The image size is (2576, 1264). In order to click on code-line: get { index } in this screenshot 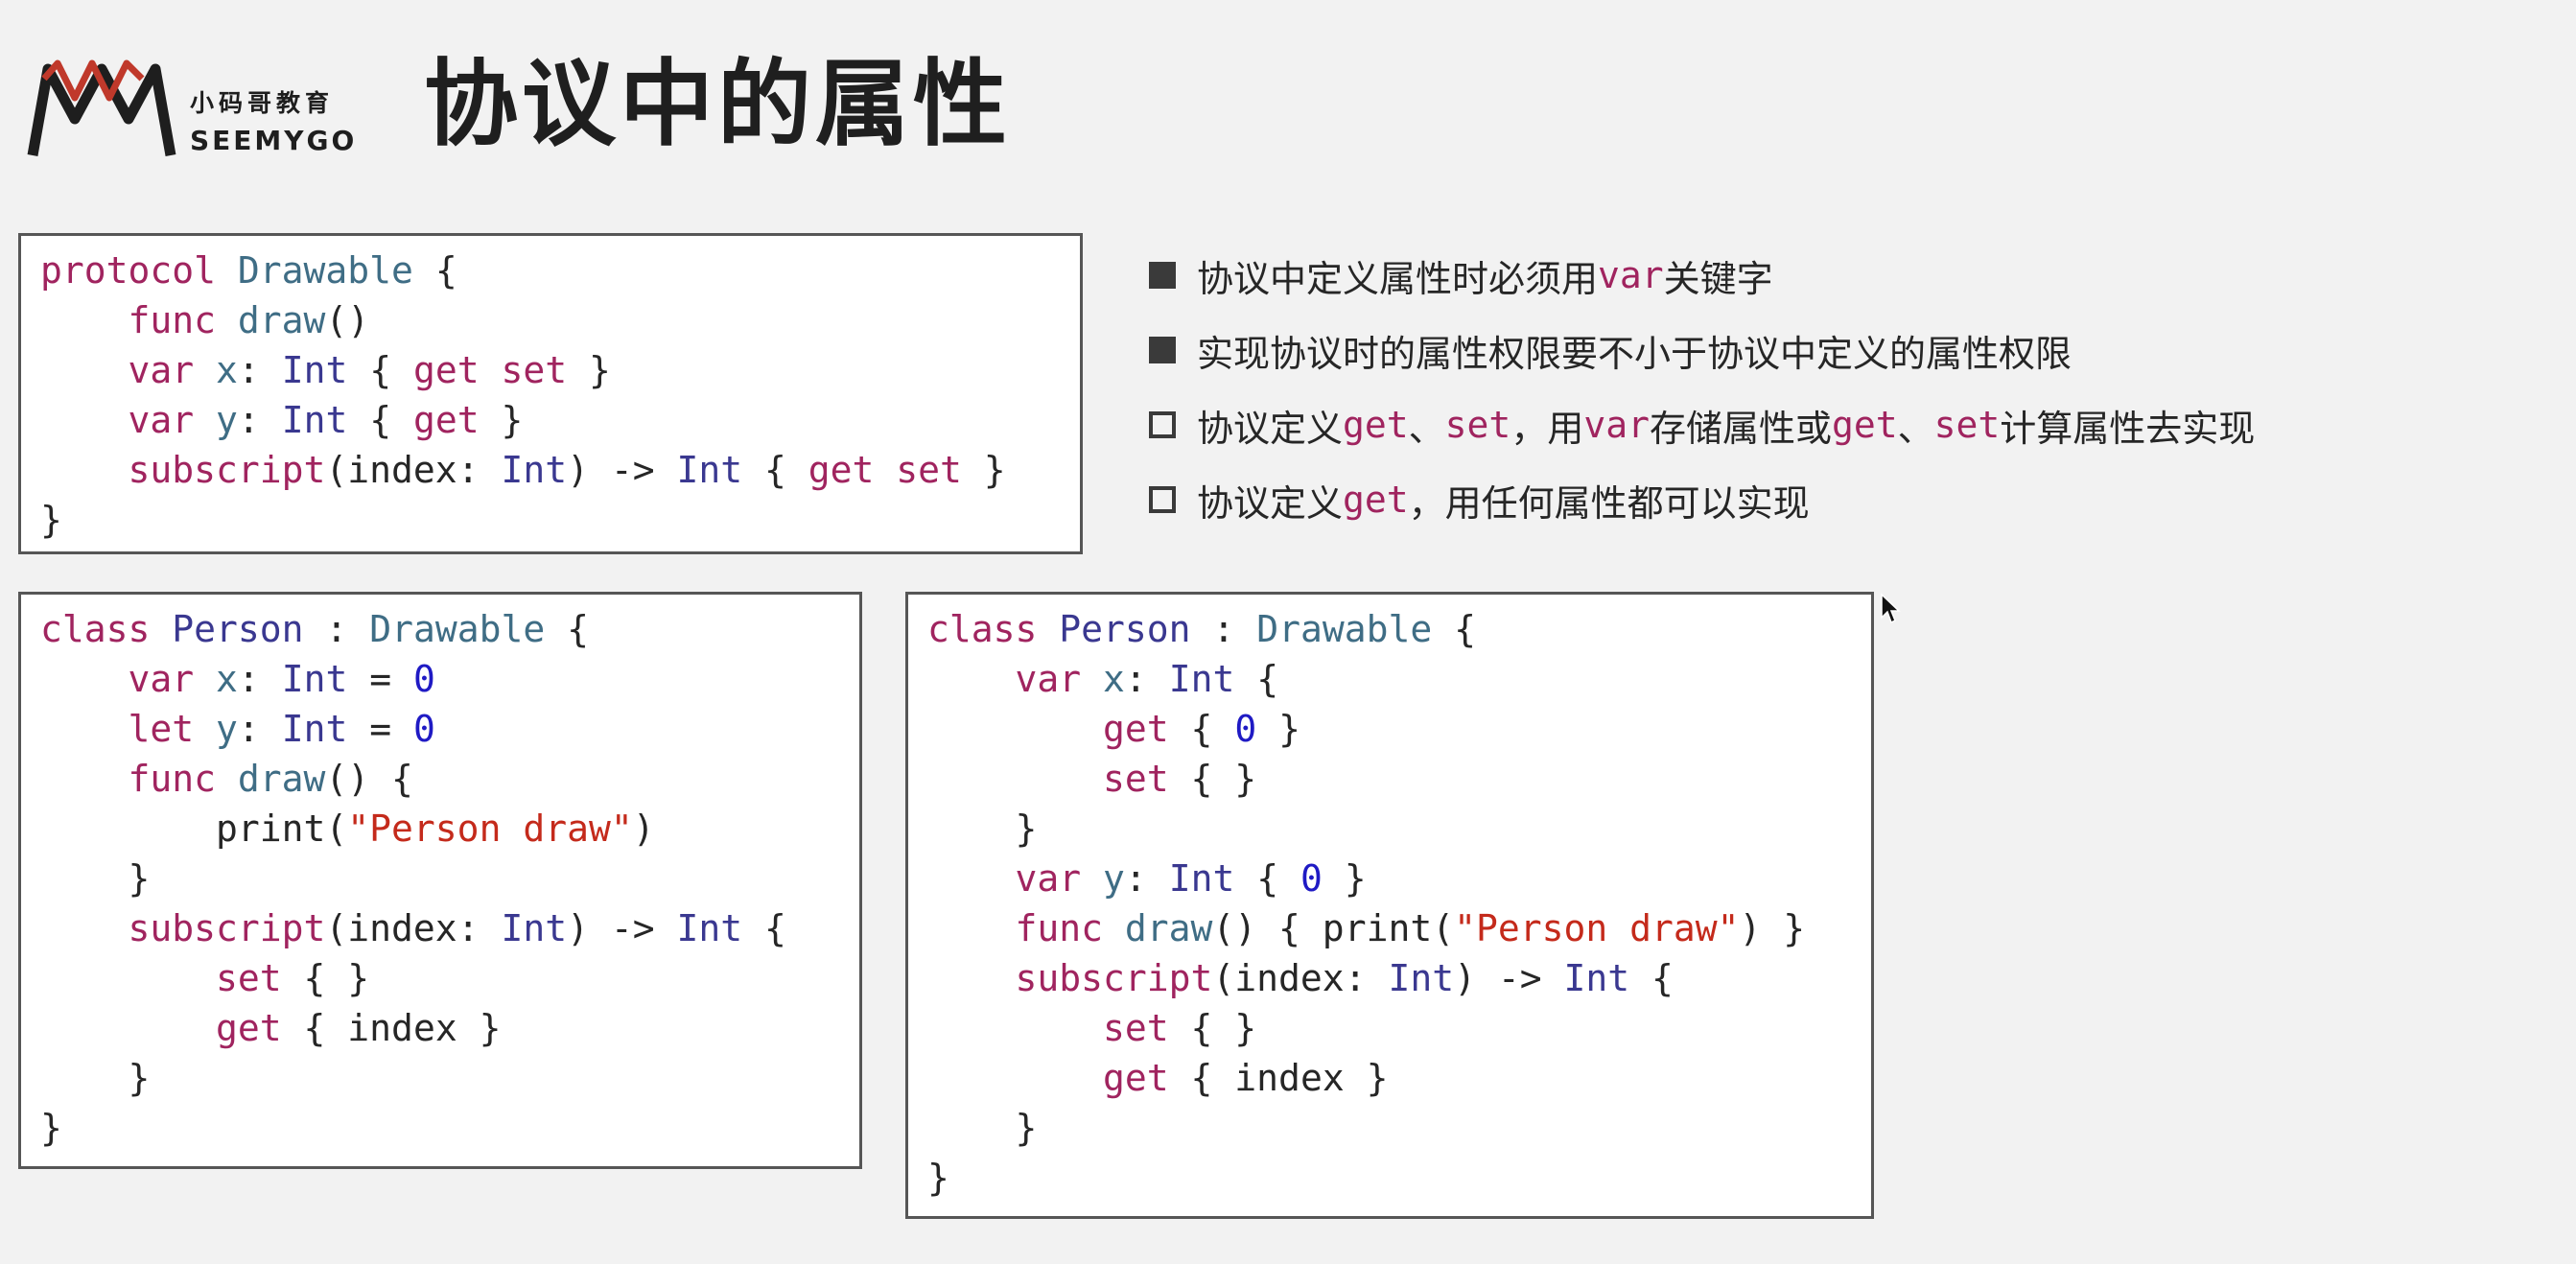, I will do `click(449, 1028)`.